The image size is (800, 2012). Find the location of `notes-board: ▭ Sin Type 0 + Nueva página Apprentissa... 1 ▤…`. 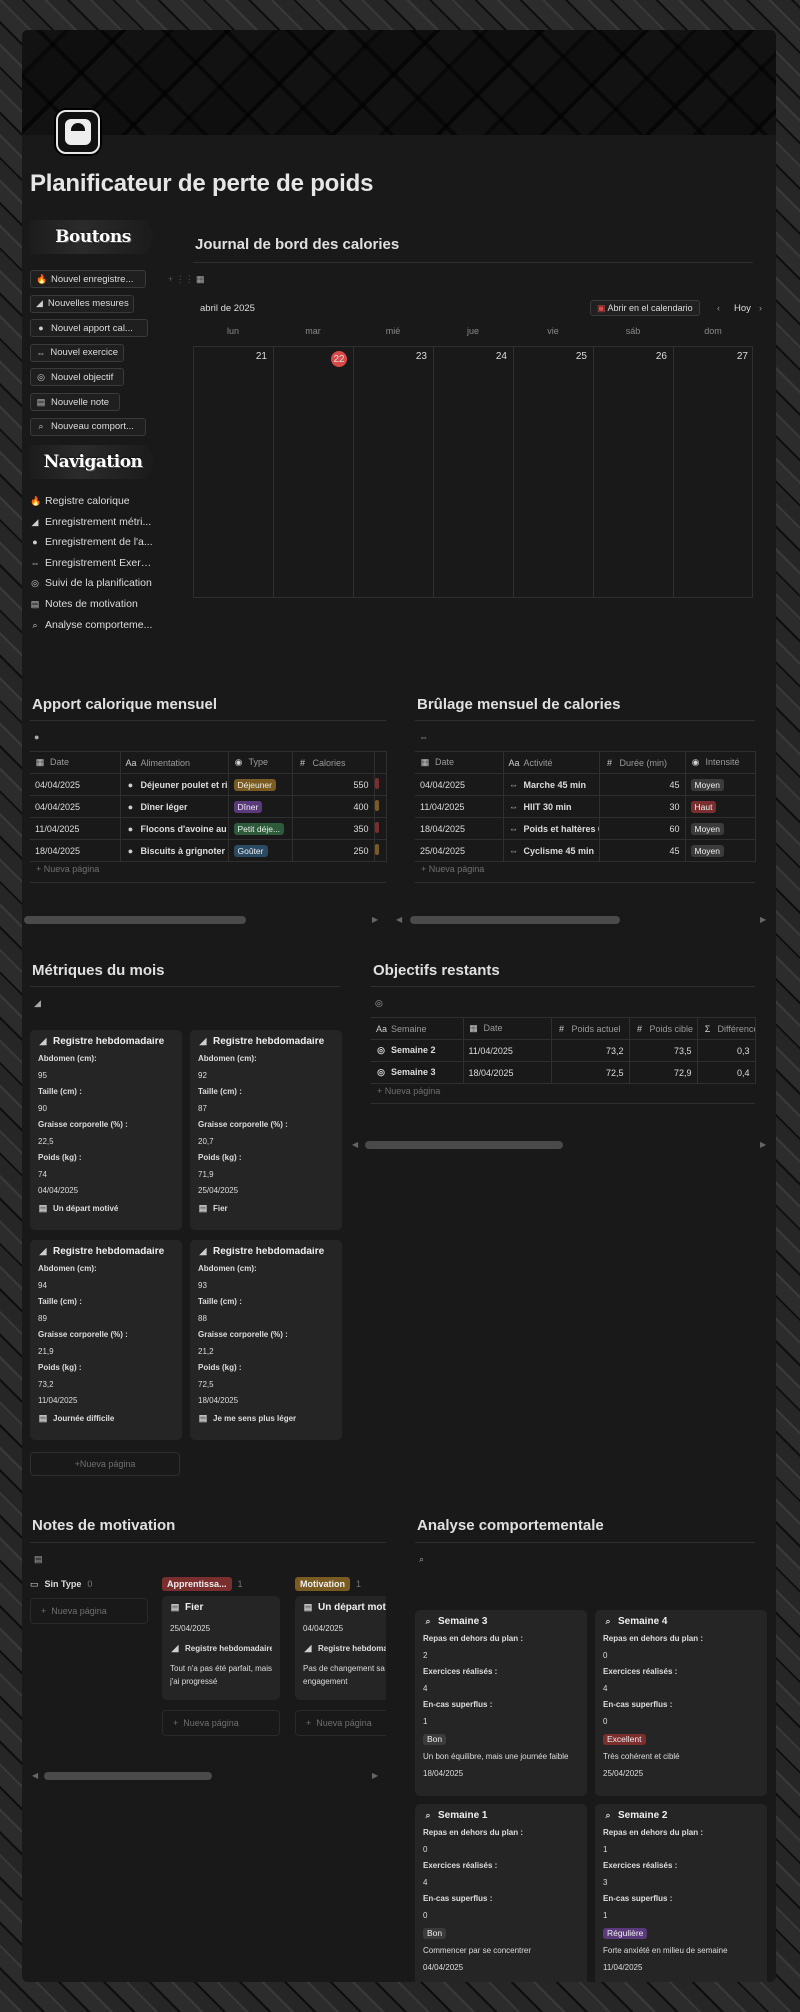

notes-board: ▭ Sin Type 0 + Nueva página Apprentissa... 1 ▤… is located at coordinates (208, 1676).